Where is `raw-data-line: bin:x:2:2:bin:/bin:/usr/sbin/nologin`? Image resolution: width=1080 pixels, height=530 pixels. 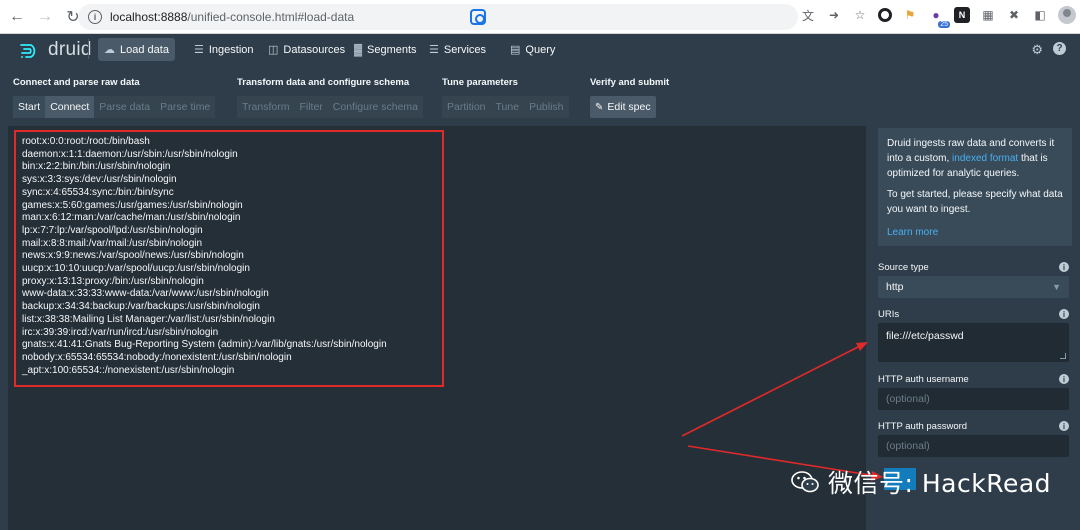
raw-data-line: bin:x:2:2:bin:/bin:/usr/sbin/nologin is located at coordinates (96, 167).